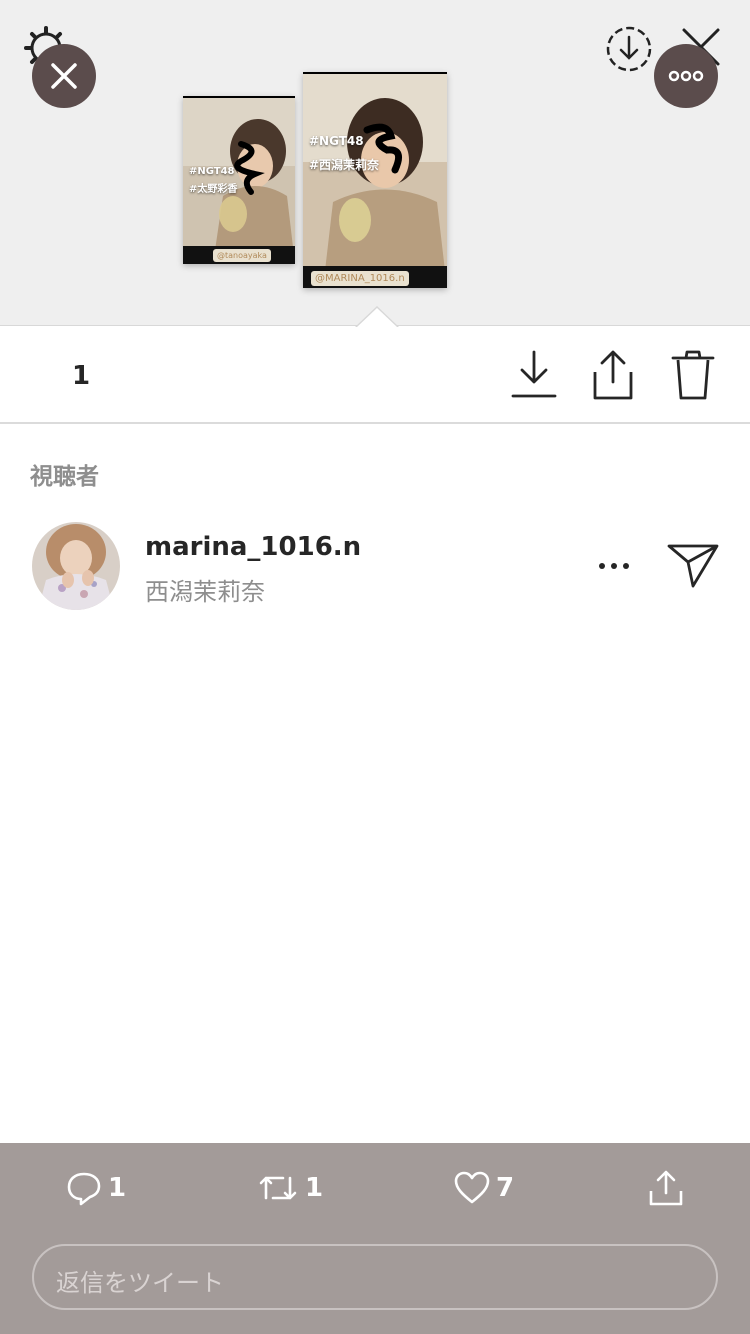 The height and width of the screenshot is (1334, 750). What do you see at coordinates (629, 49) in the screenshot?
I see `download-circle-icon` at bounding box center [629, 49].